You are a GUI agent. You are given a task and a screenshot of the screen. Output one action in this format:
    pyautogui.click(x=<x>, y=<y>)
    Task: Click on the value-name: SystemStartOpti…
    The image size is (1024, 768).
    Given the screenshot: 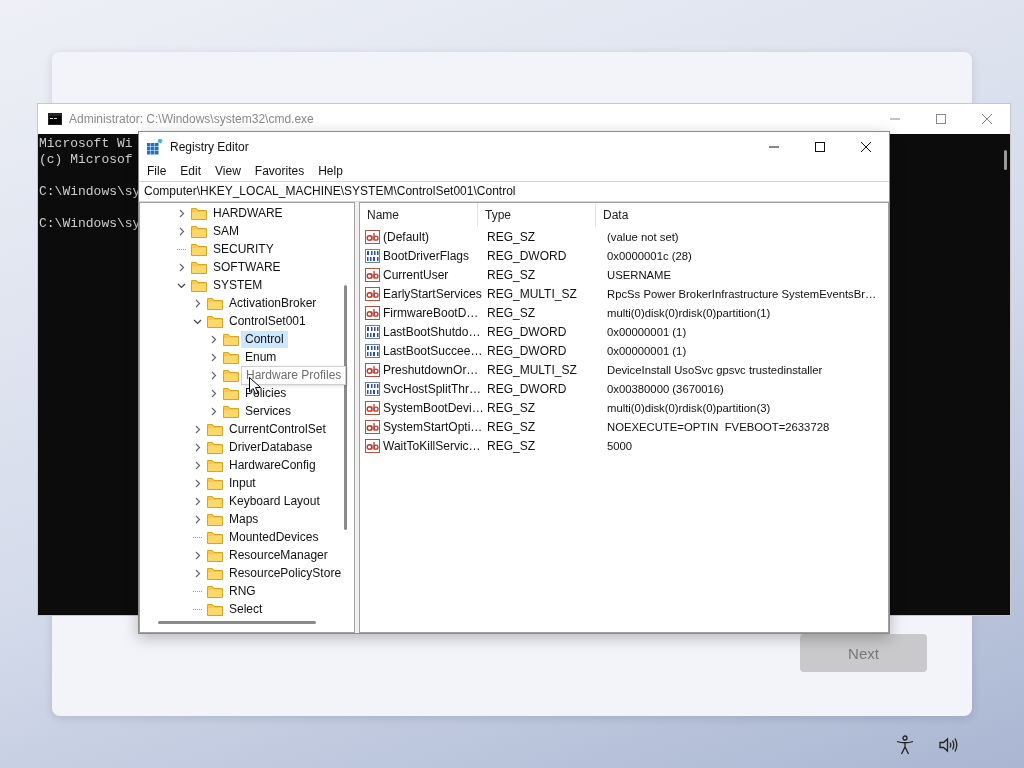 What is the action you would take?
    pyautogui.click(x=433, y=426)
    